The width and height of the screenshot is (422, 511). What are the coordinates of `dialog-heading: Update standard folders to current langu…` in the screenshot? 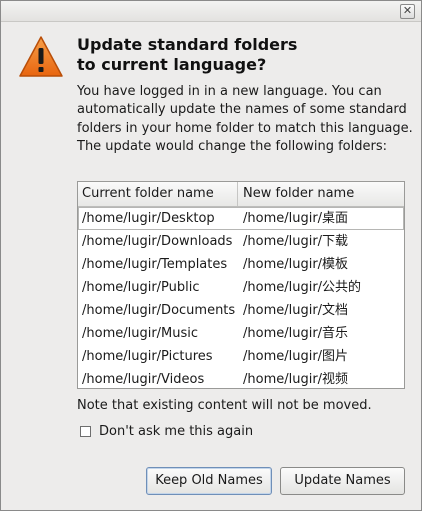 It's located at (187, 54).